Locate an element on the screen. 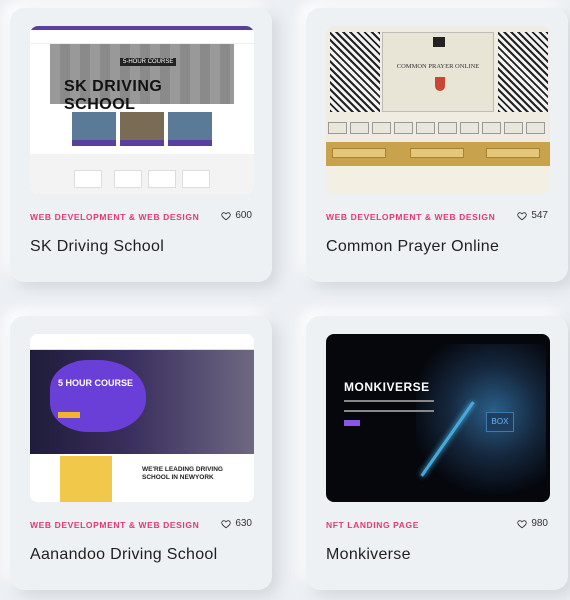 The height and width of the screenshot is (600, 570). like-counter: 600 is located at coordinates (236, 215).